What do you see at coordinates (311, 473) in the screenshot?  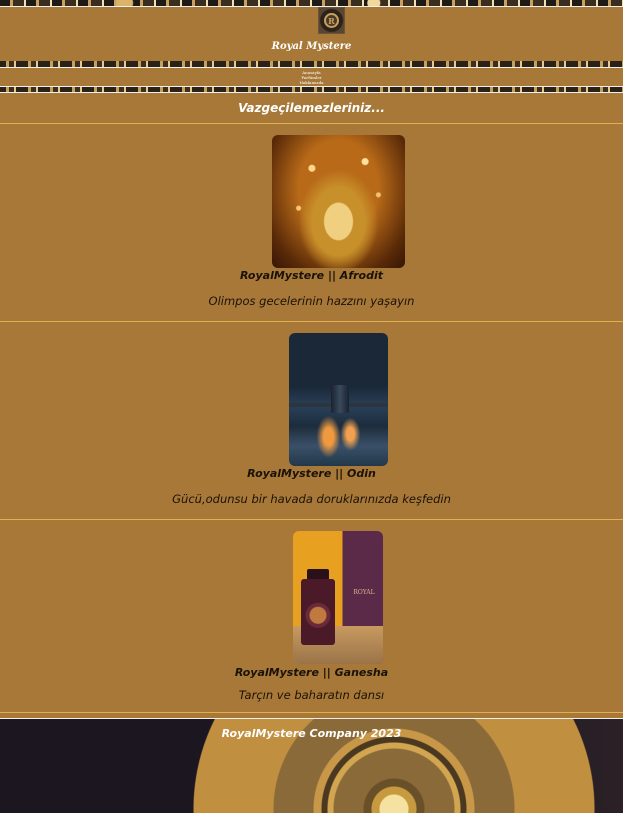 I see `product-name: RoyalMystere || Odin` at bounding box center [311, 473].